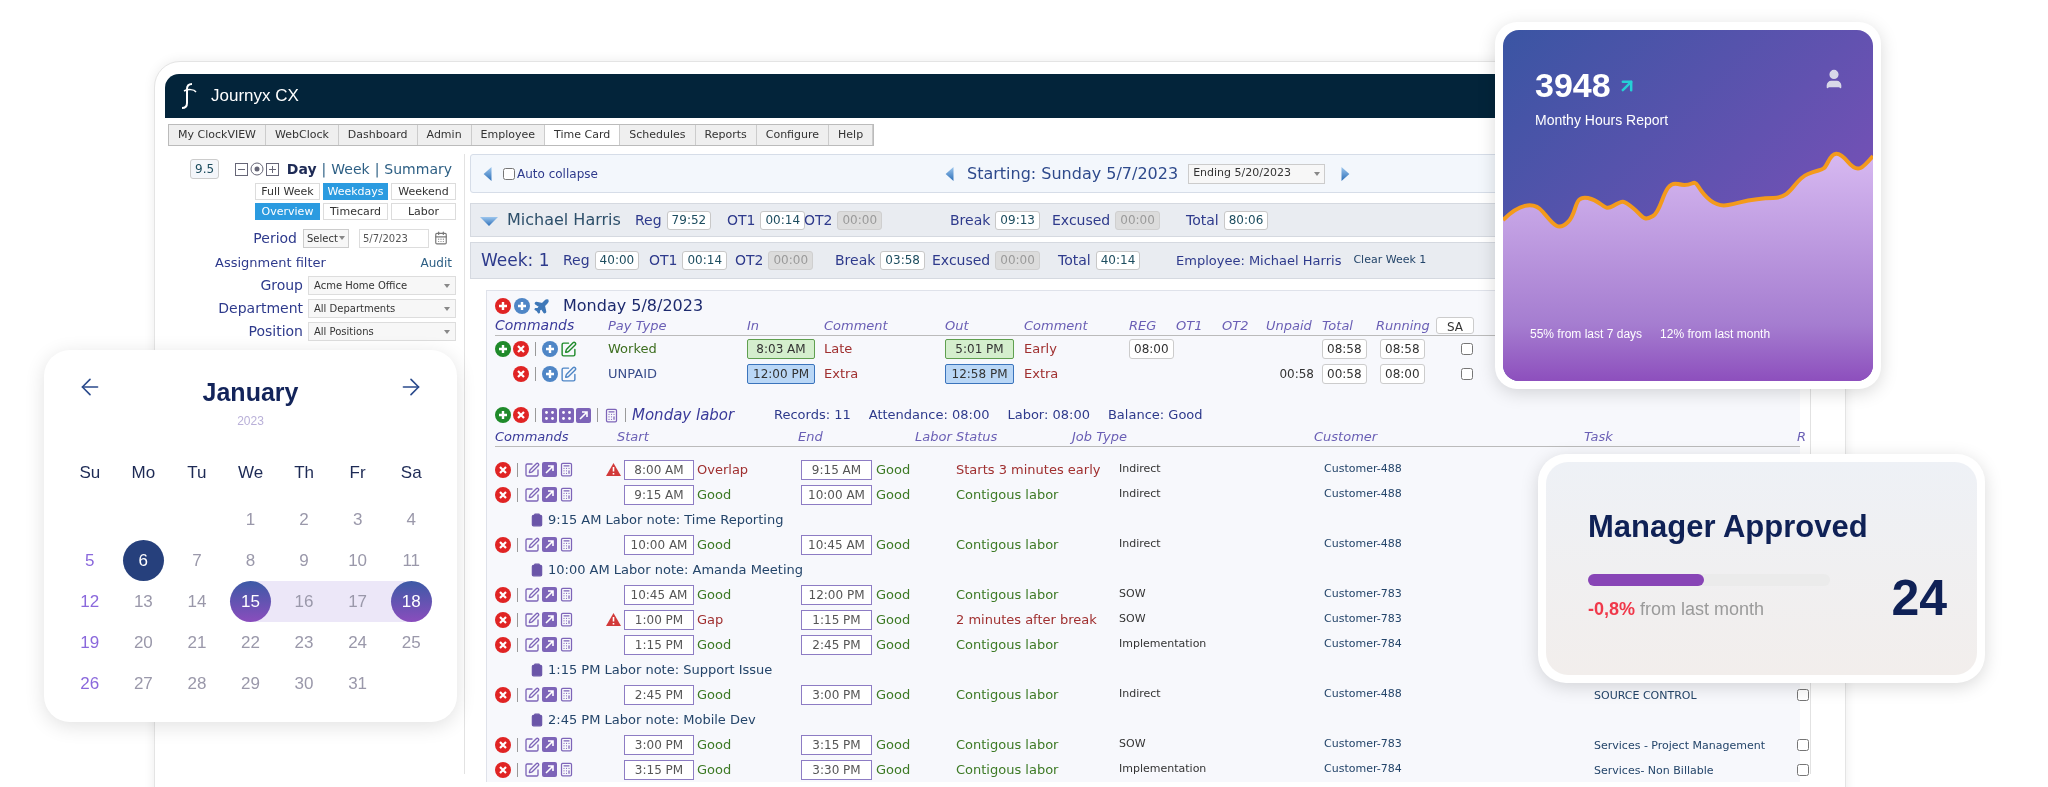 The image size is (2048, 787). What do you see at coordinates (382, 285) in the screenshot?
I see `filter-select: Acme Home Office` at bounding box center [382, 285].